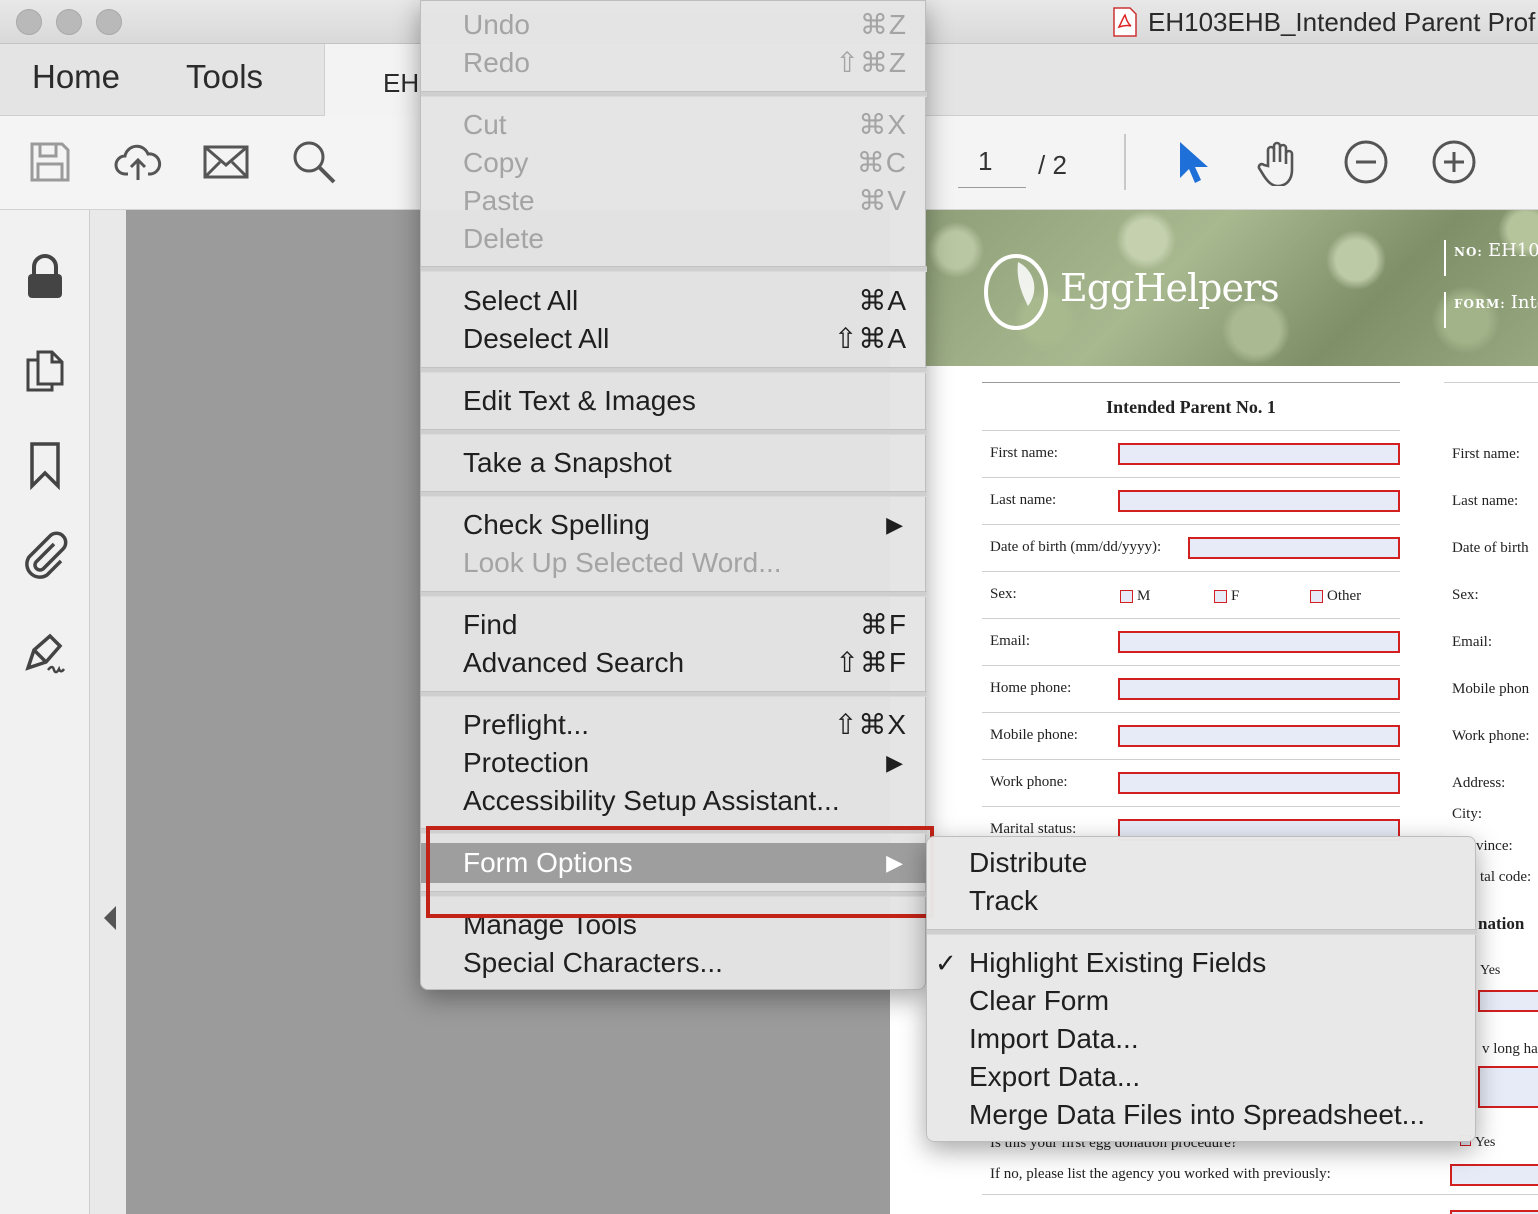 The height and width of the screenshot is (1214, 1538). What do you see at coordinates (556, 524) in the screenshot?
I see `check-spelling-label: Check Spelling` at bounding box center [556, 524].